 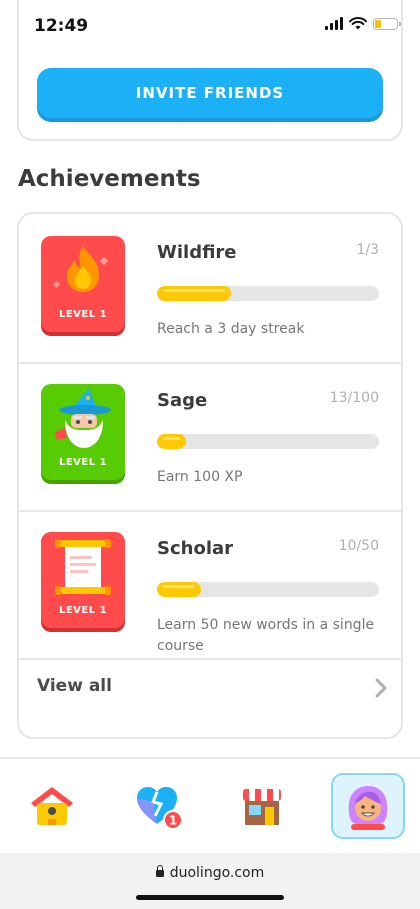 I want to click on wildfire-badge: LEVEL 1, so click(x=83, y=284).